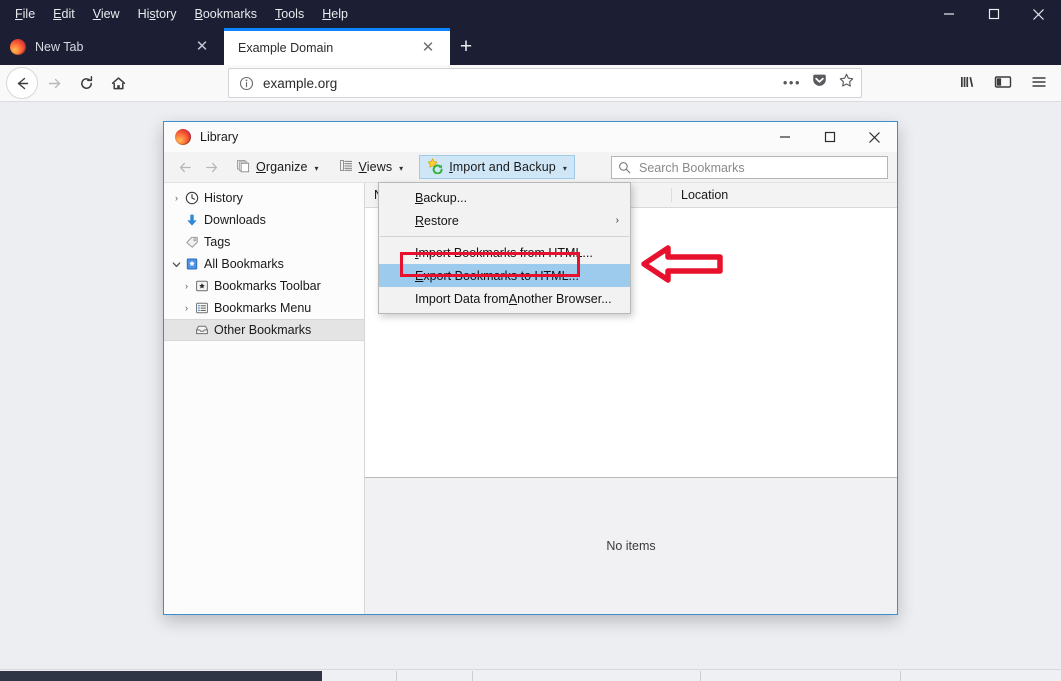 The height and width of the screenshot is (681, 1061). I want to click on tab-title: New Tab, so click(59, 46).